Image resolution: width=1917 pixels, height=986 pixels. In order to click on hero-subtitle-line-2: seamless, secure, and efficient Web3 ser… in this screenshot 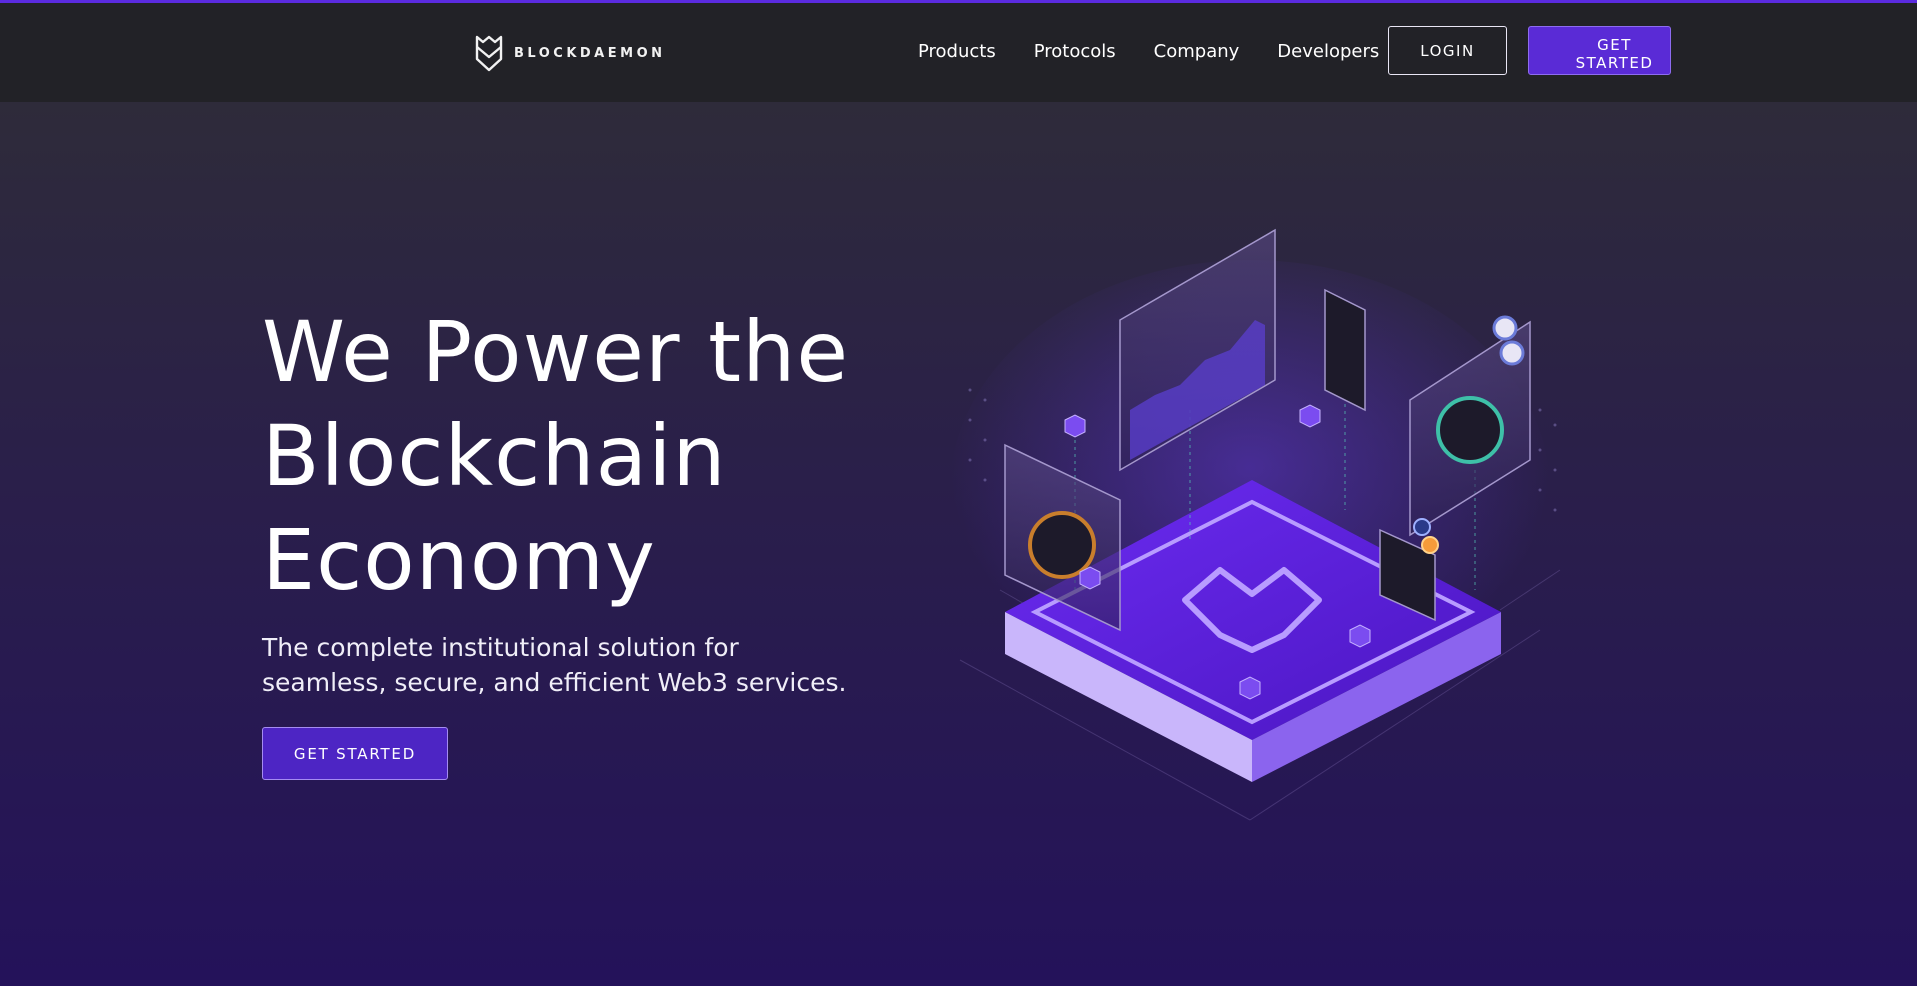, I will do `click(554, 682)`.